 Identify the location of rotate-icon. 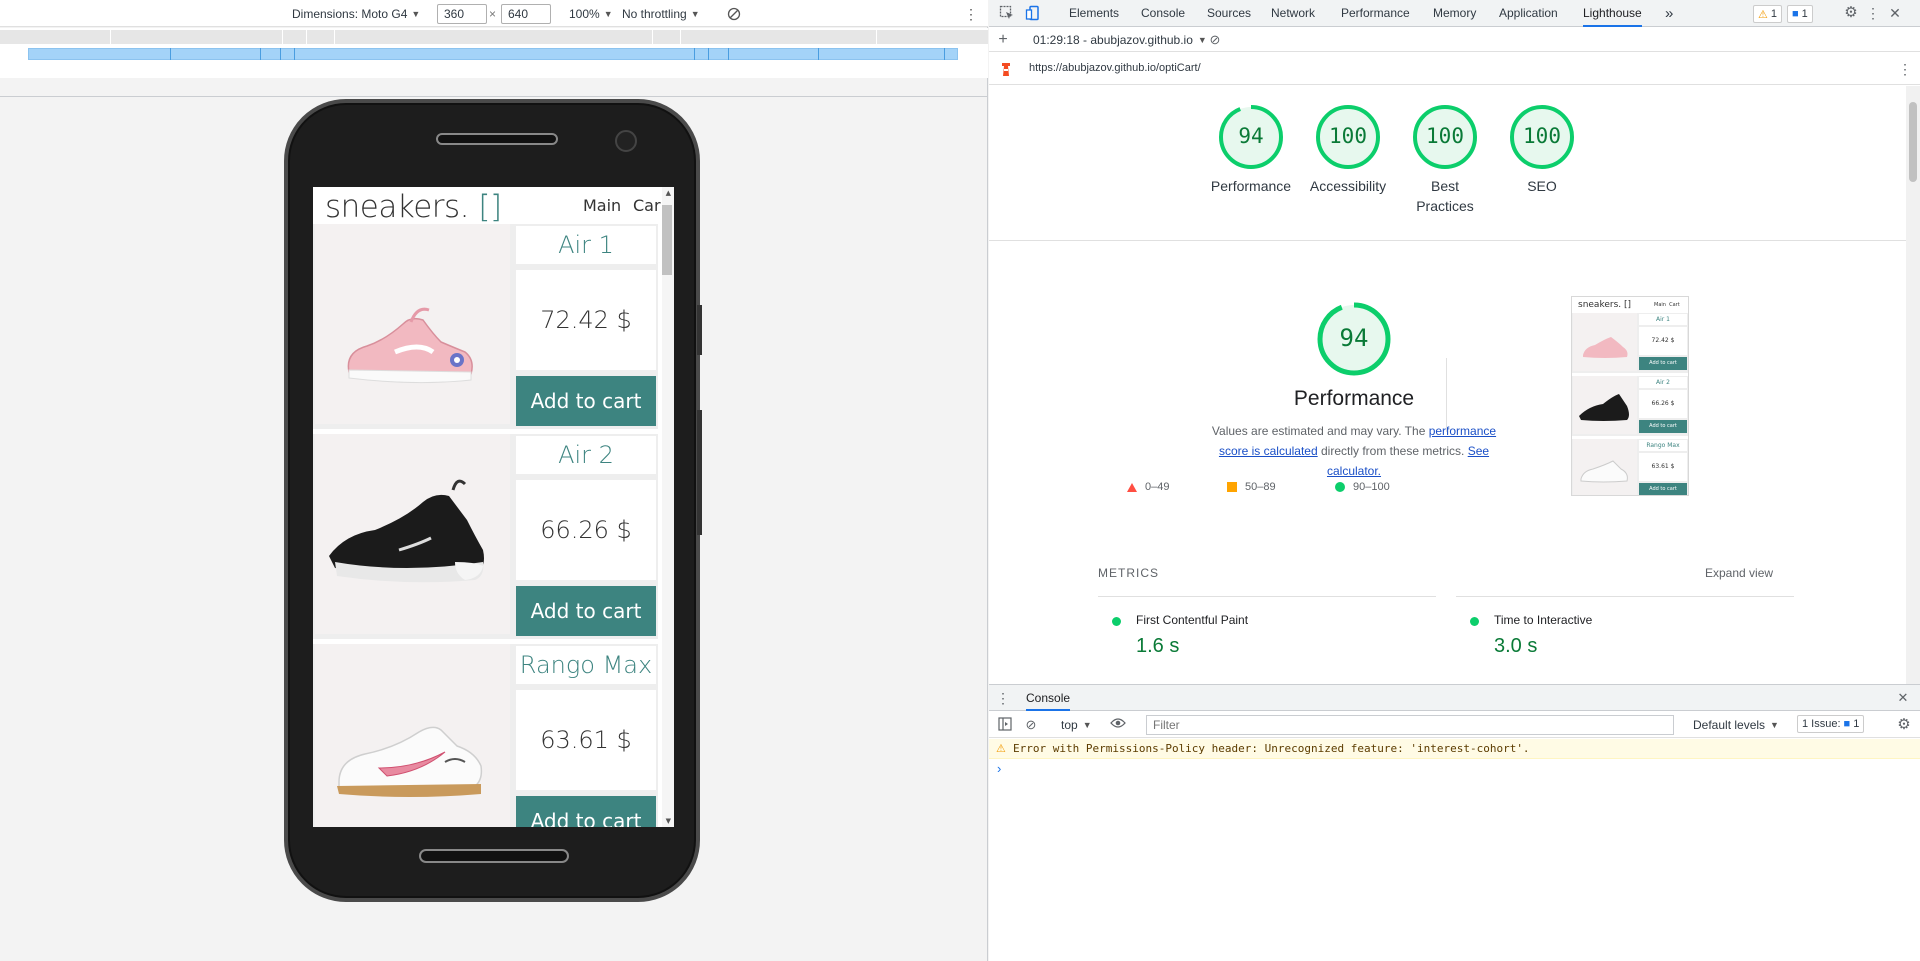
(734, 14).